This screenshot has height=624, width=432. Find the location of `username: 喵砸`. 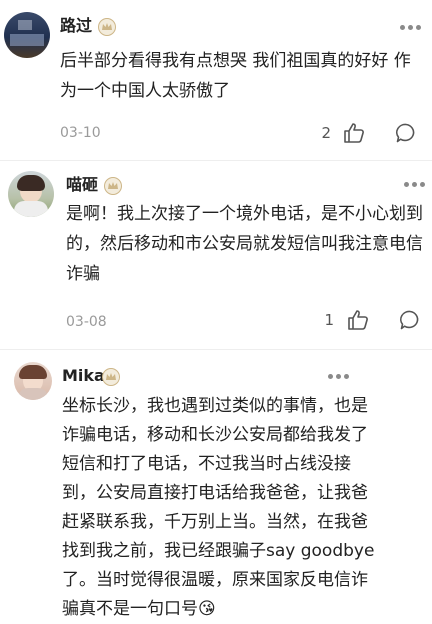

username: 喵砸 is located at coordinates (82, 185).